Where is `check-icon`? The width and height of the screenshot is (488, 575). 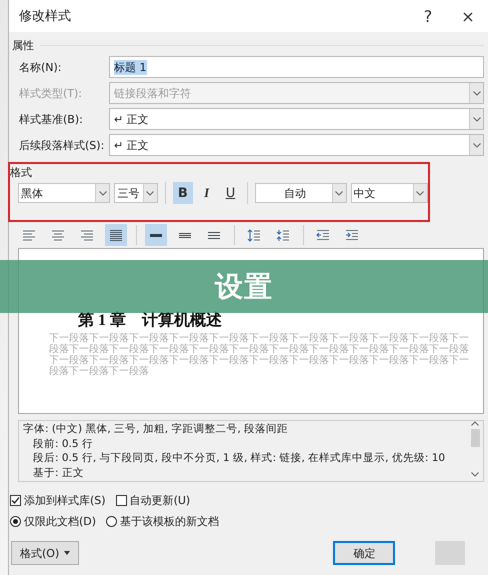
check-icon is located at coordinates (15, 500).